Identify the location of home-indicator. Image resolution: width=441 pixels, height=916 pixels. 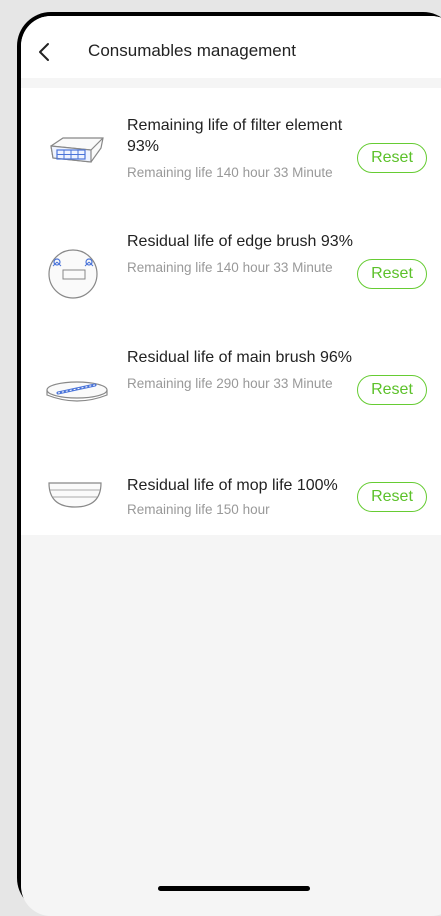
(234, 888).